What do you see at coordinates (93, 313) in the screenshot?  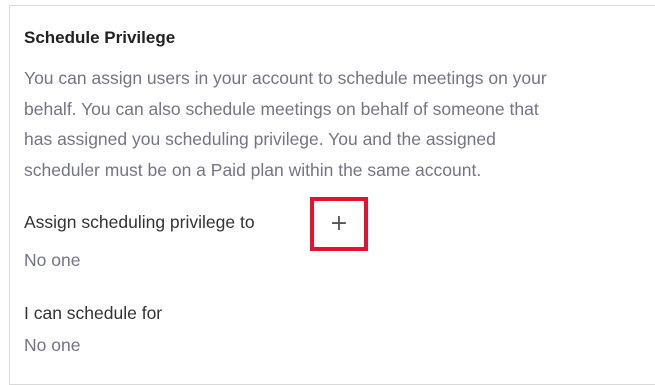 I see `schedule-for-label: I can schedule for` at bounding box center [93, 313].